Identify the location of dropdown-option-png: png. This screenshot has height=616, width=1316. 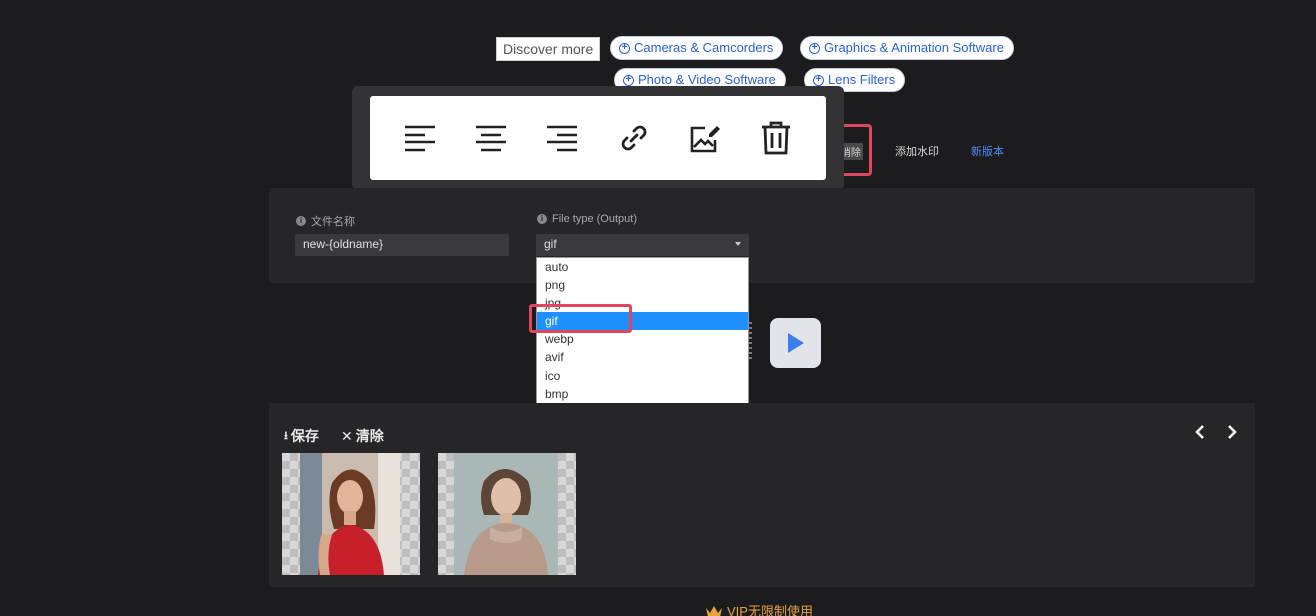
(642, 285).